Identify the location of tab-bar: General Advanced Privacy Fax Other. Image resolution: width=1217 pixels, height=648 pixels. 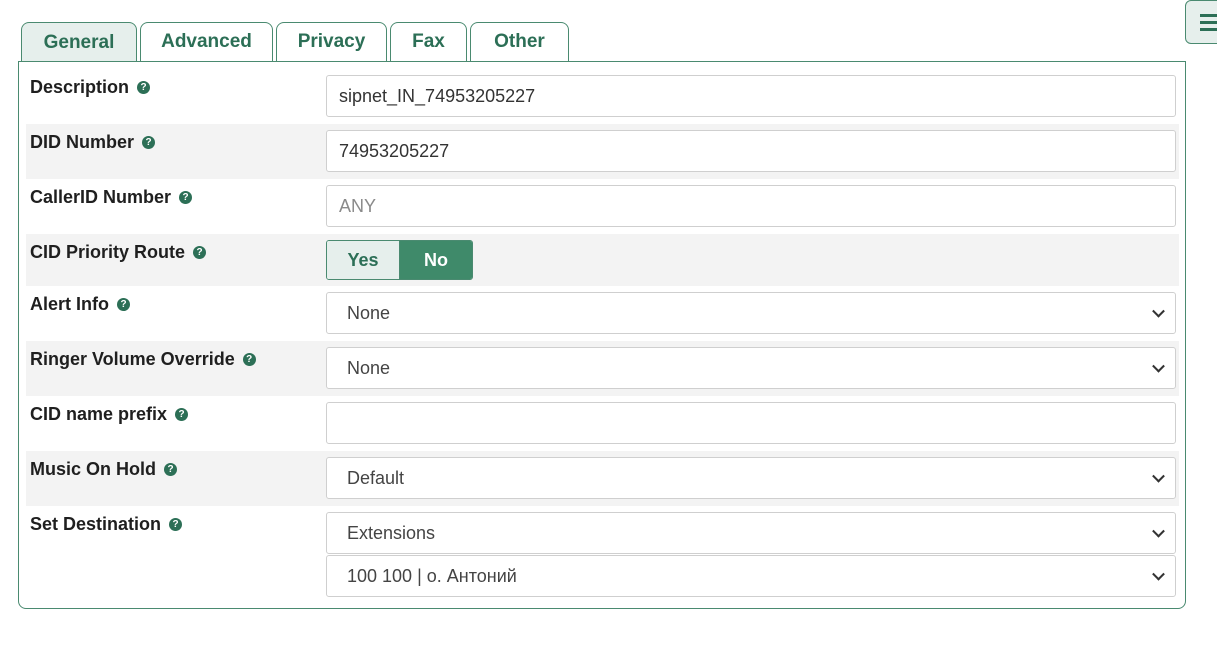
(296, 42).